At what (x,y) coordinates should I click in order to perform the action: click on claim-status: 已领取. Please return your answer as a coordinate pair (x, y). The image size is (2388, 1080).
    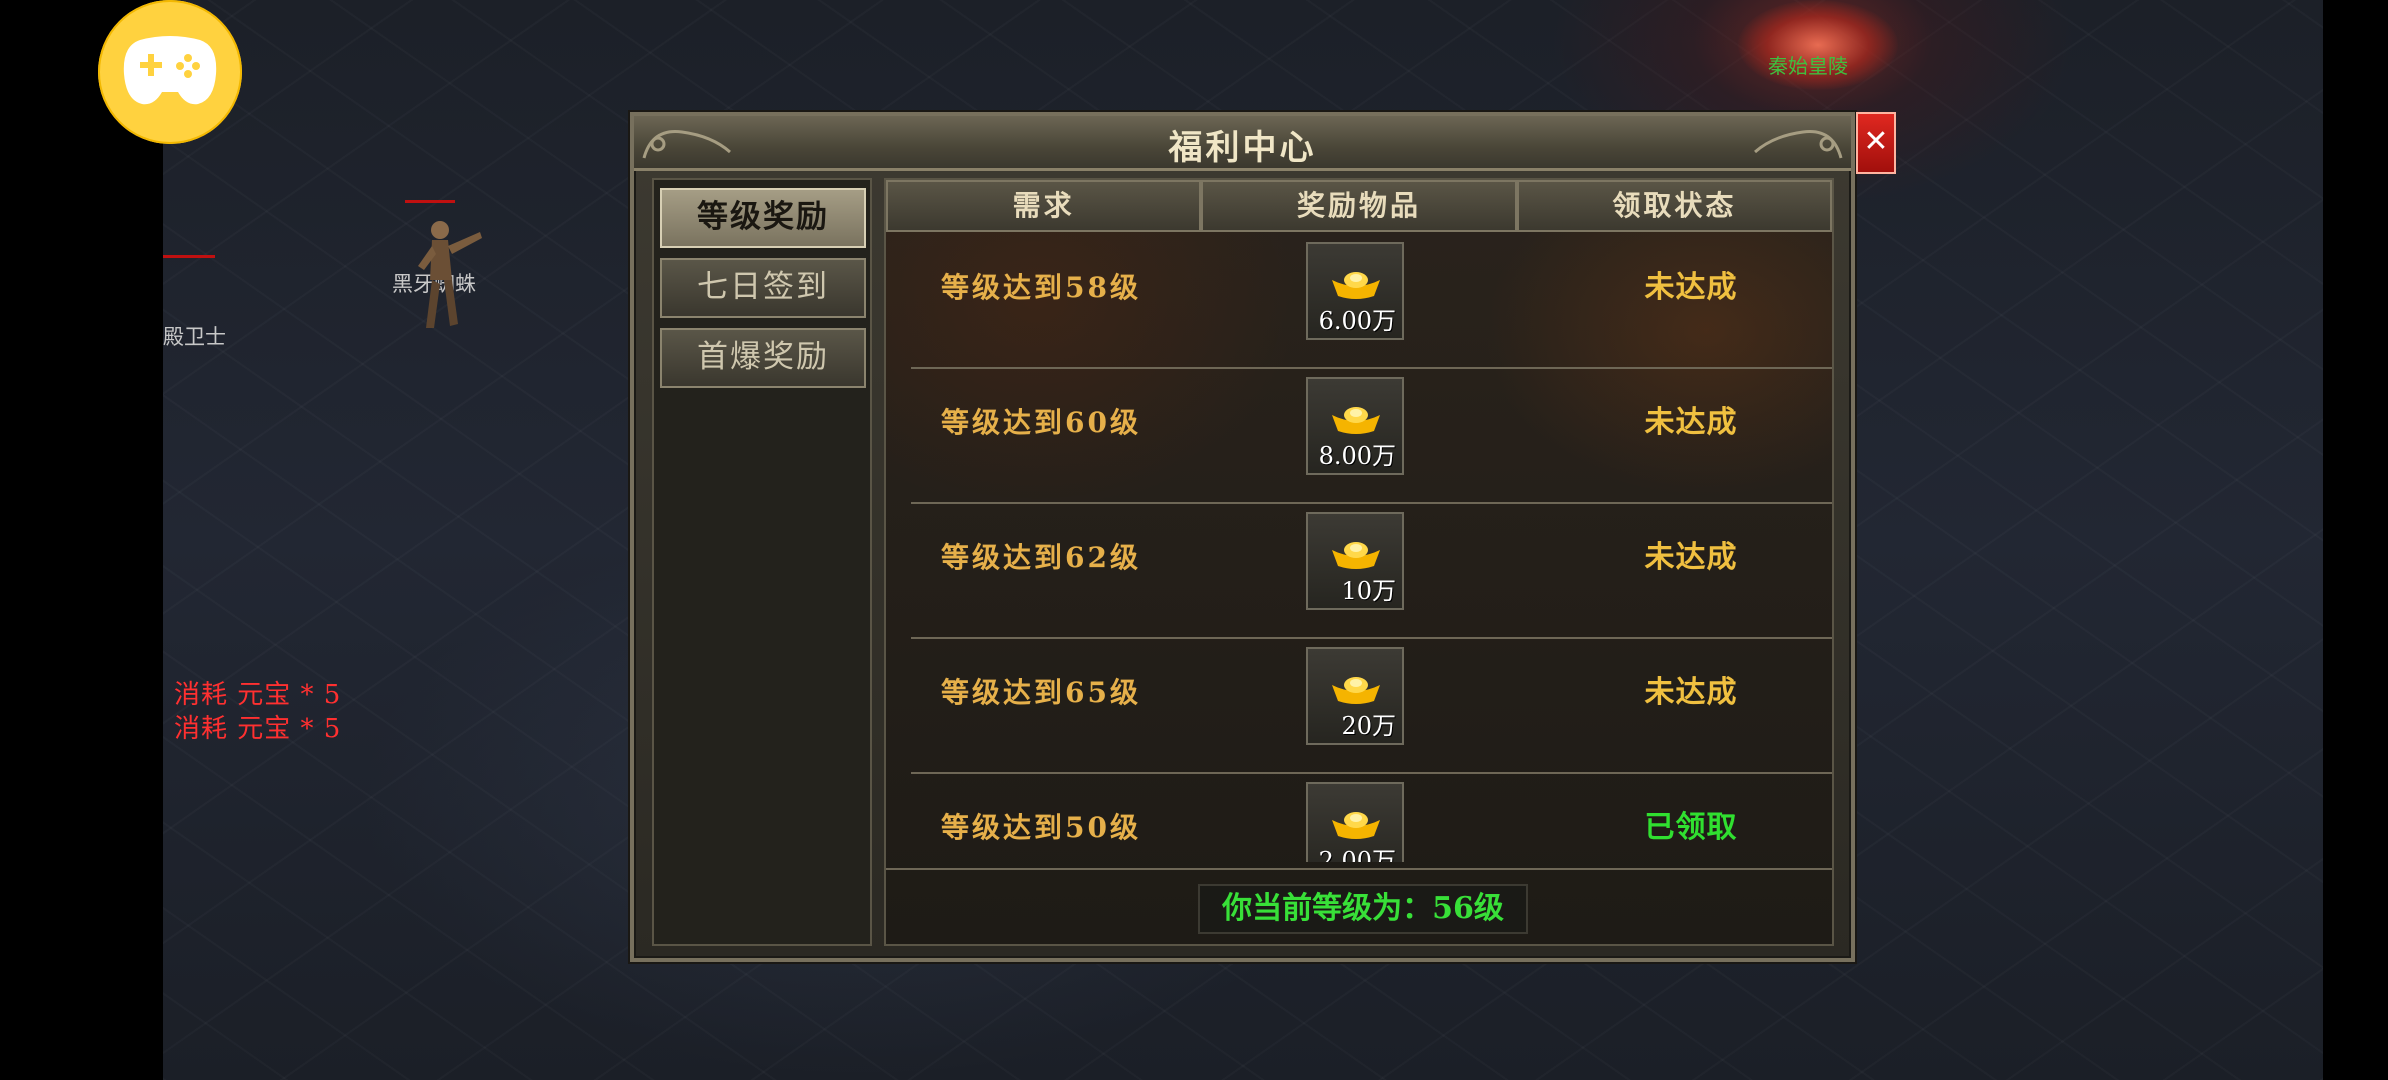
    Looking at the image, I should click on (1691, 827).